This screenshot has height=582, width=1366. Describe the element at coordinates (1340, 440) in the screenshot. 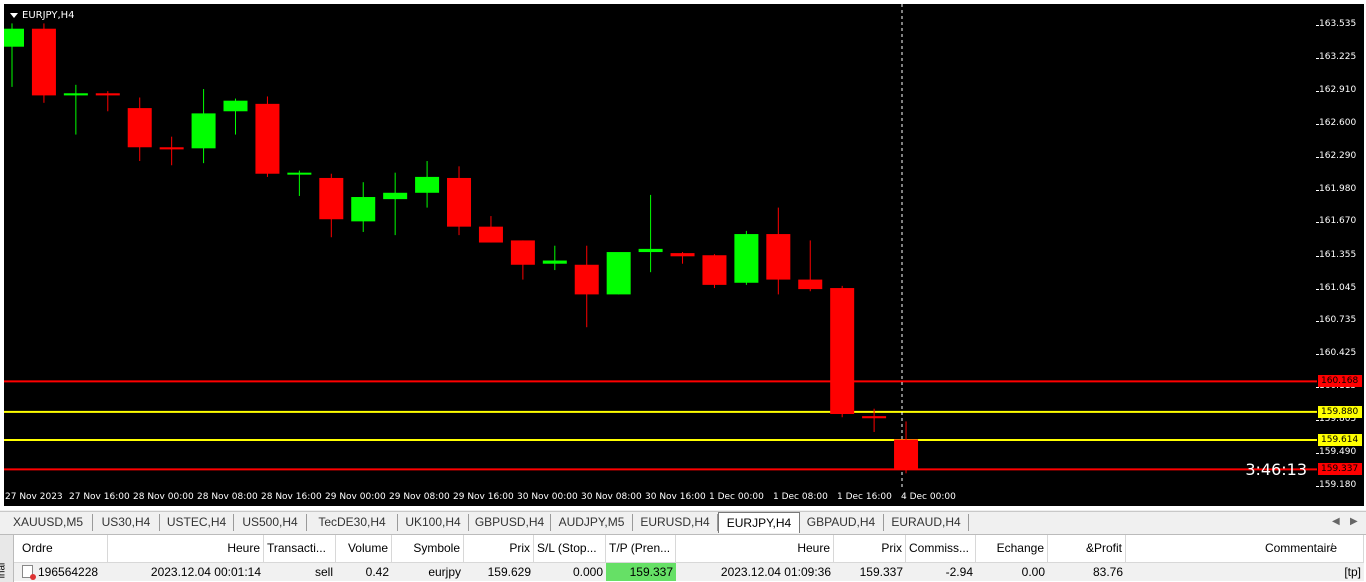

I see `price-level-label: 159.614` at that location.